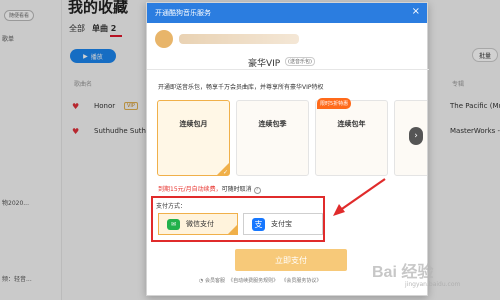 This screenshot has width=500, height=300. I want to click on check-icon: ✓, so click(225, 172).